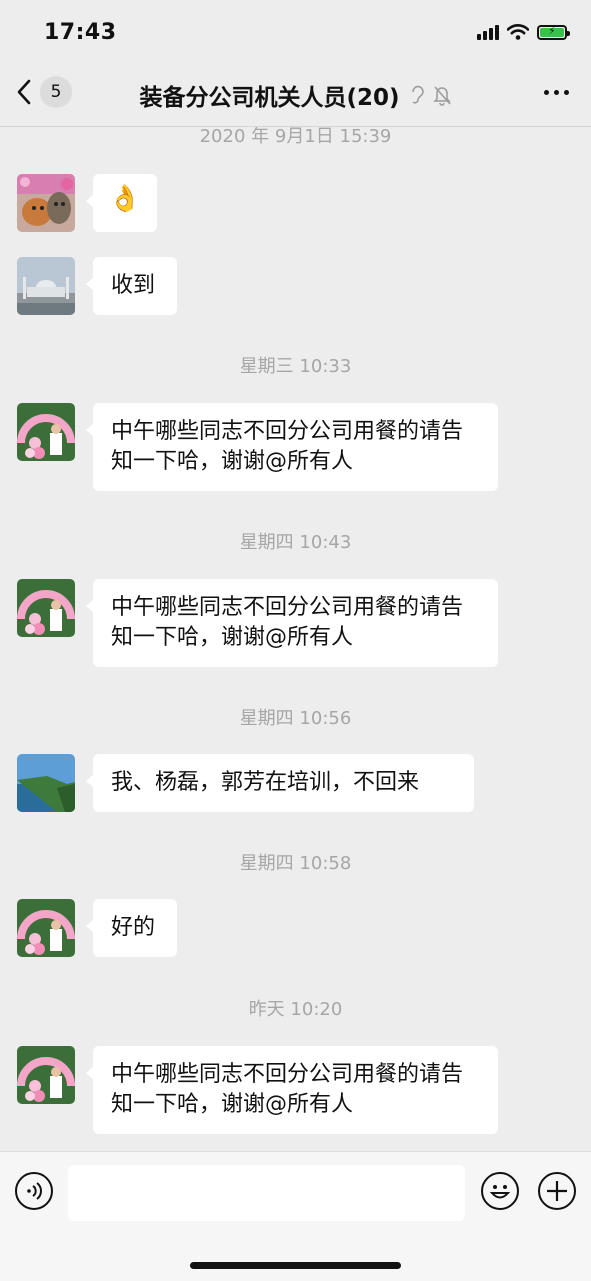 This screenshot has height=1281, width=591. What do you see at coordinates (441, 96) in the screenshot?
I see `mute-bell-icon` at bounding box center [441, 96].